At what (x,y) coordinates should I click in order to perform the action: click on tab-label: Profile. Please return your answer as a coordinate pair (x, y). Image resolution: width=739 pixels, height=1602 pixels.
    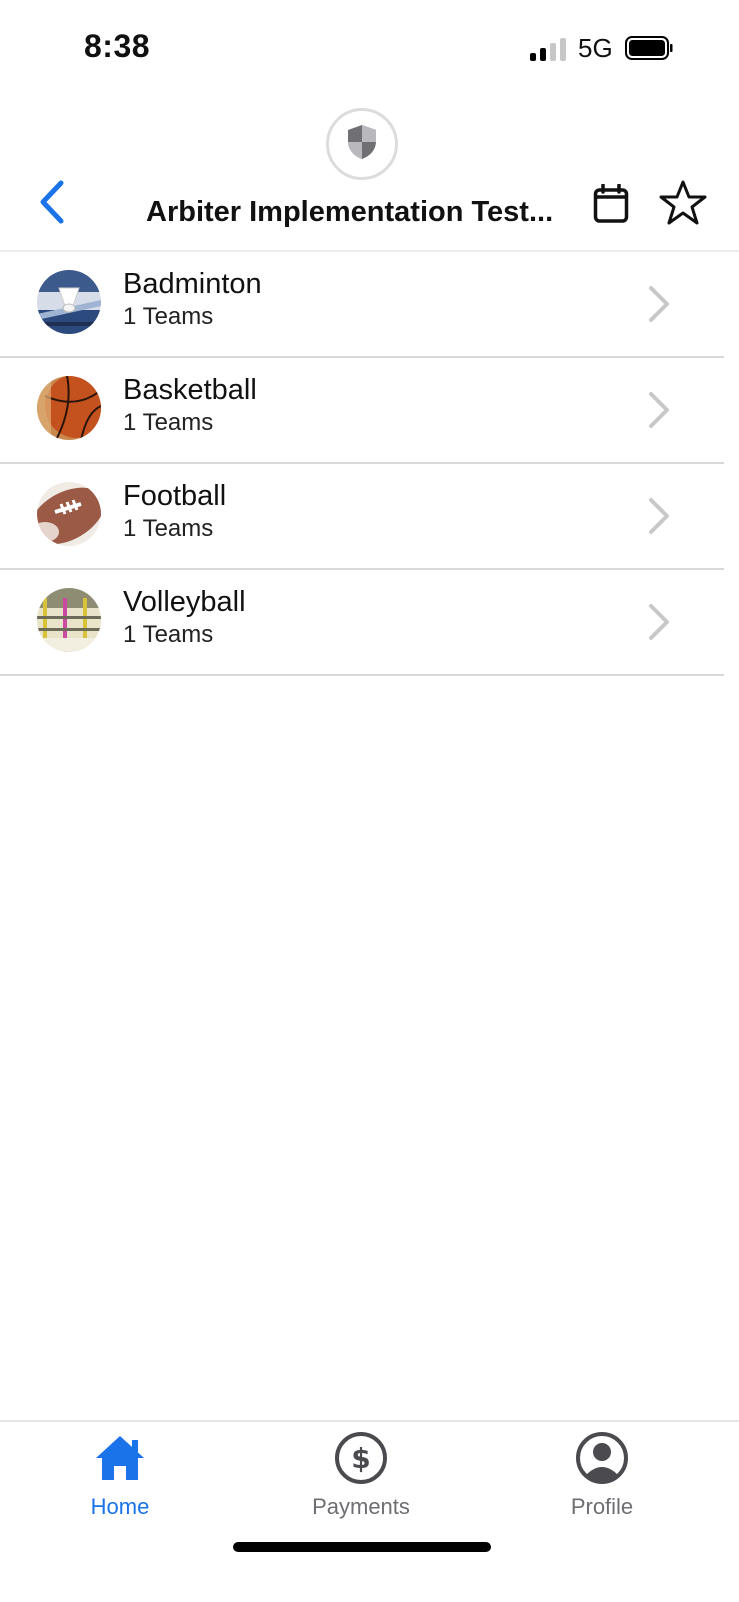
    Looking at the image, I should click on (602, 1506).